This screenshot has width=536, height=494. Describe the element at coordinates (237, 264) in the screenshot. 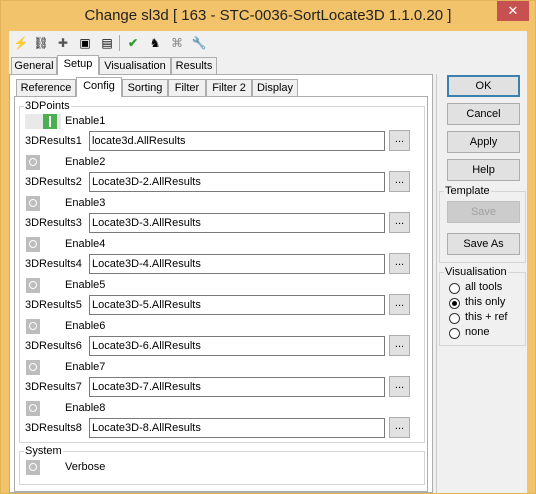

I see `3dresults4-field: Locate3D-4.AllResults` at that location.